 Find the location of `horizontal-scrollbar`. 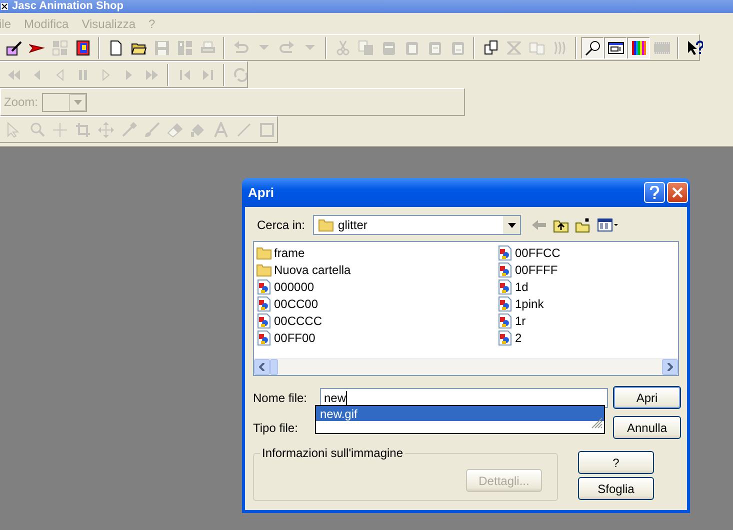

horizontal-scrollbar is located at coordinates (466, 366).